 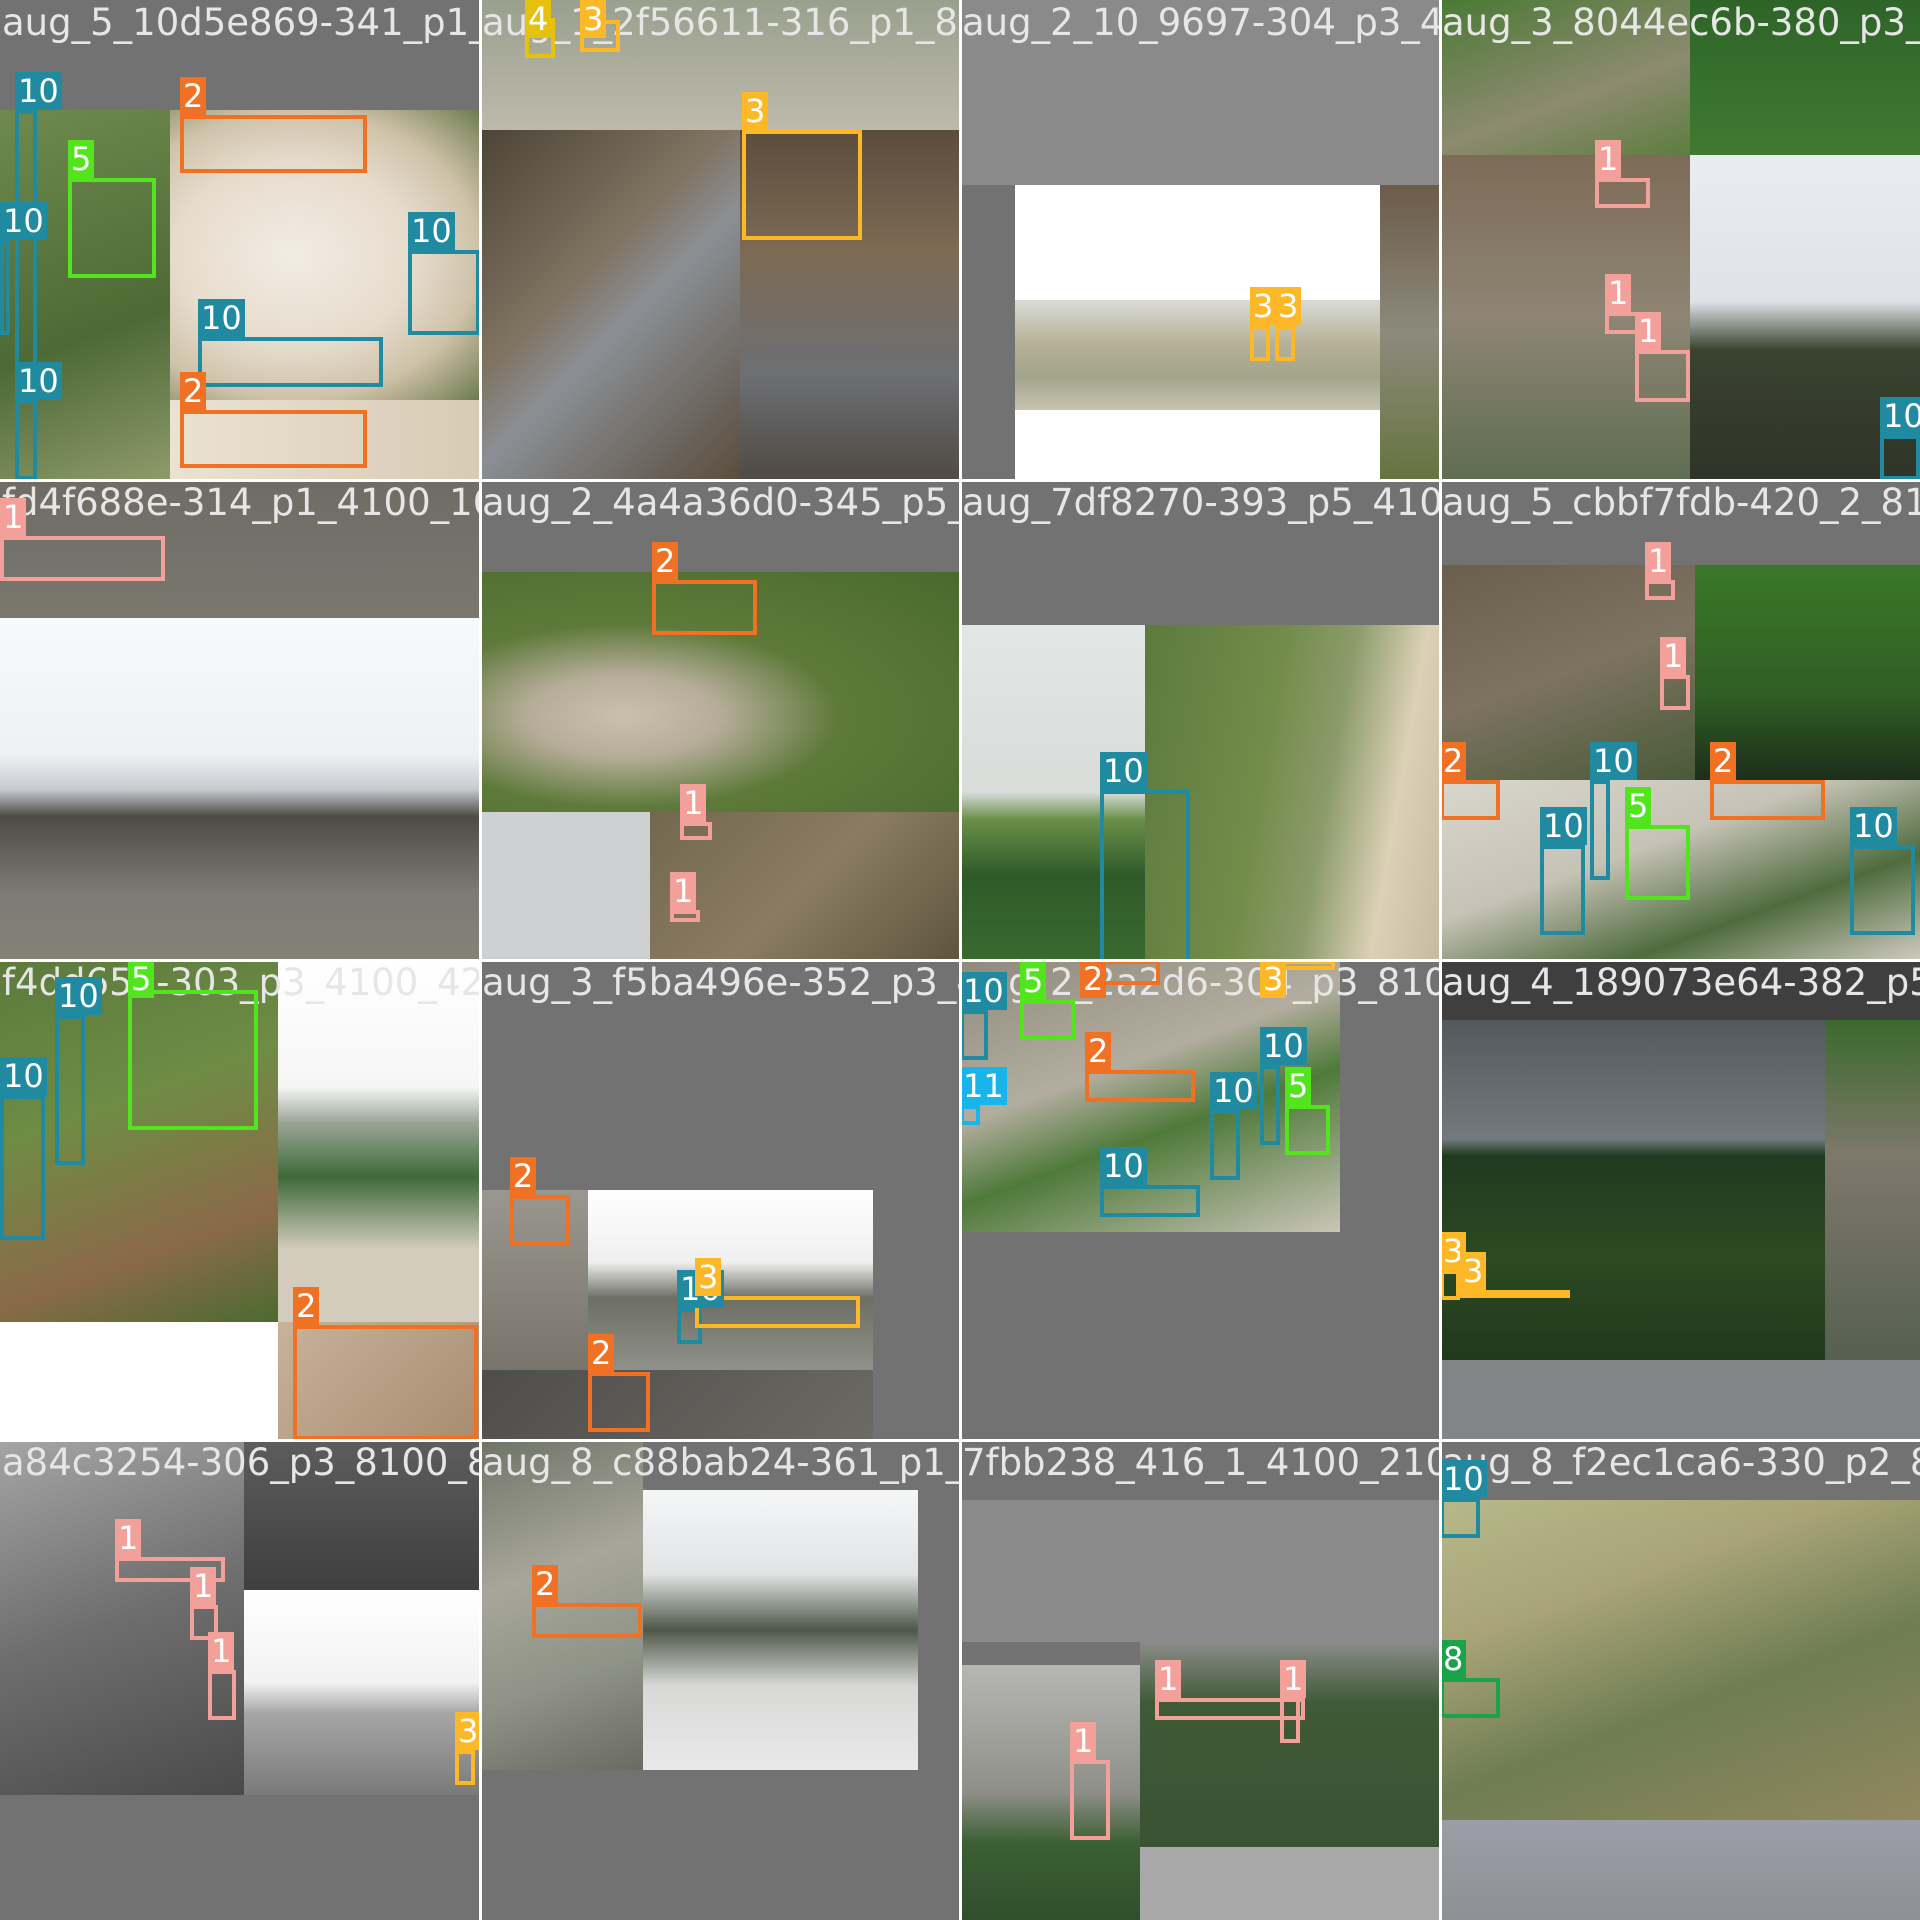 What do you see at coordinates (1200, 720) in the screenshot?
I see `mosaic-tile: aug_7df8270-393_p5_4100_210 10510` at bounding box center [1200, 720].